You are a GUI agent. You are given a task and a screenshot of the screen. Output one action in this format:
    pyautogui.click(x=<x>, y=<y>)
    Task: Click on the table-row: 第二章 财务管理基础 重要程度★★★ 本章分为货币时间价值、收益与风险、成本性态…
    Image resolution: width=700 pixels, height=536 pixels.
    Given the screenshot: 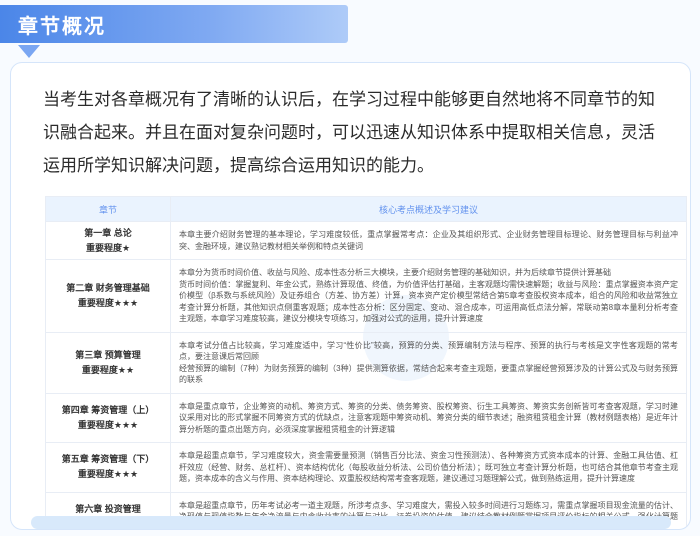 What is the action you would take?
    pyautogui.click(x=366, y=296)
    